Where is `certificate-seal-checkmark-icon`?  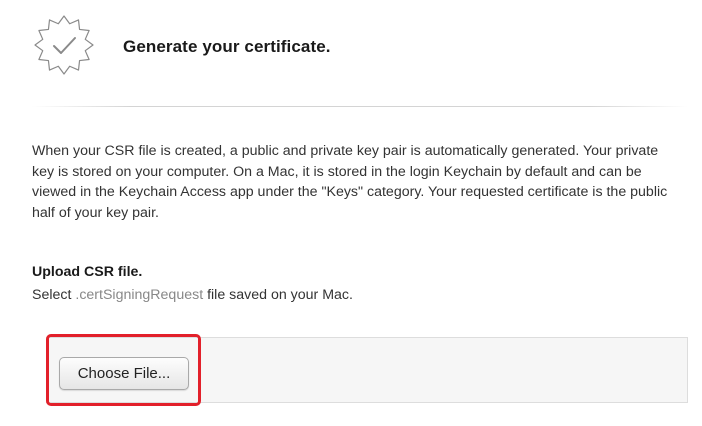 certificate-seal-checkmark-icon is located at coordinates (64, 45).